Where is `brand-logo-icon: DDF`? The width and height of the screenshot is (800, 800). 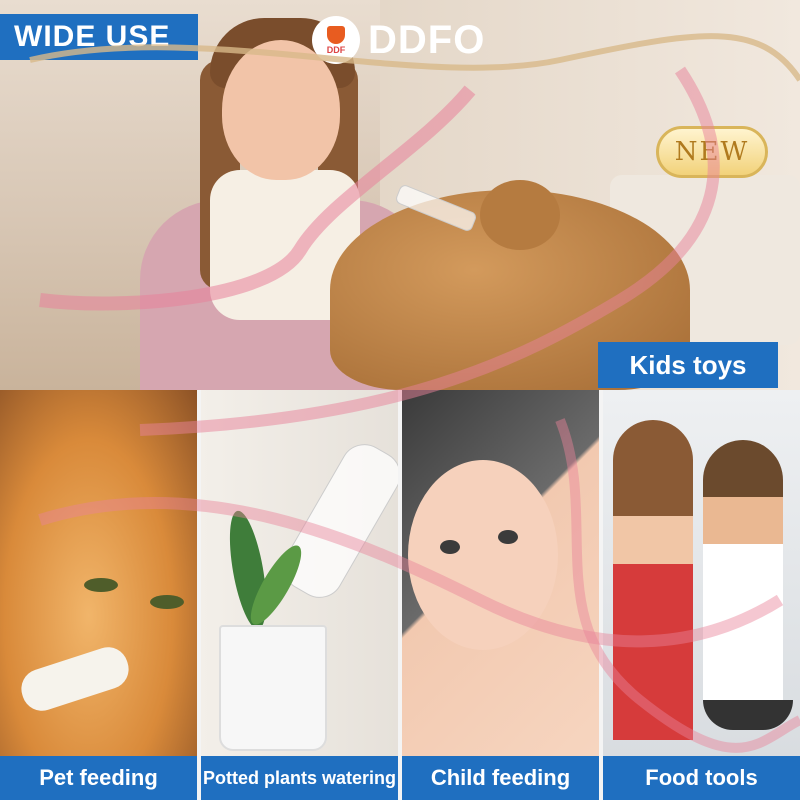
brand-logo-icon: DDF is located at coordinates (336, 40).